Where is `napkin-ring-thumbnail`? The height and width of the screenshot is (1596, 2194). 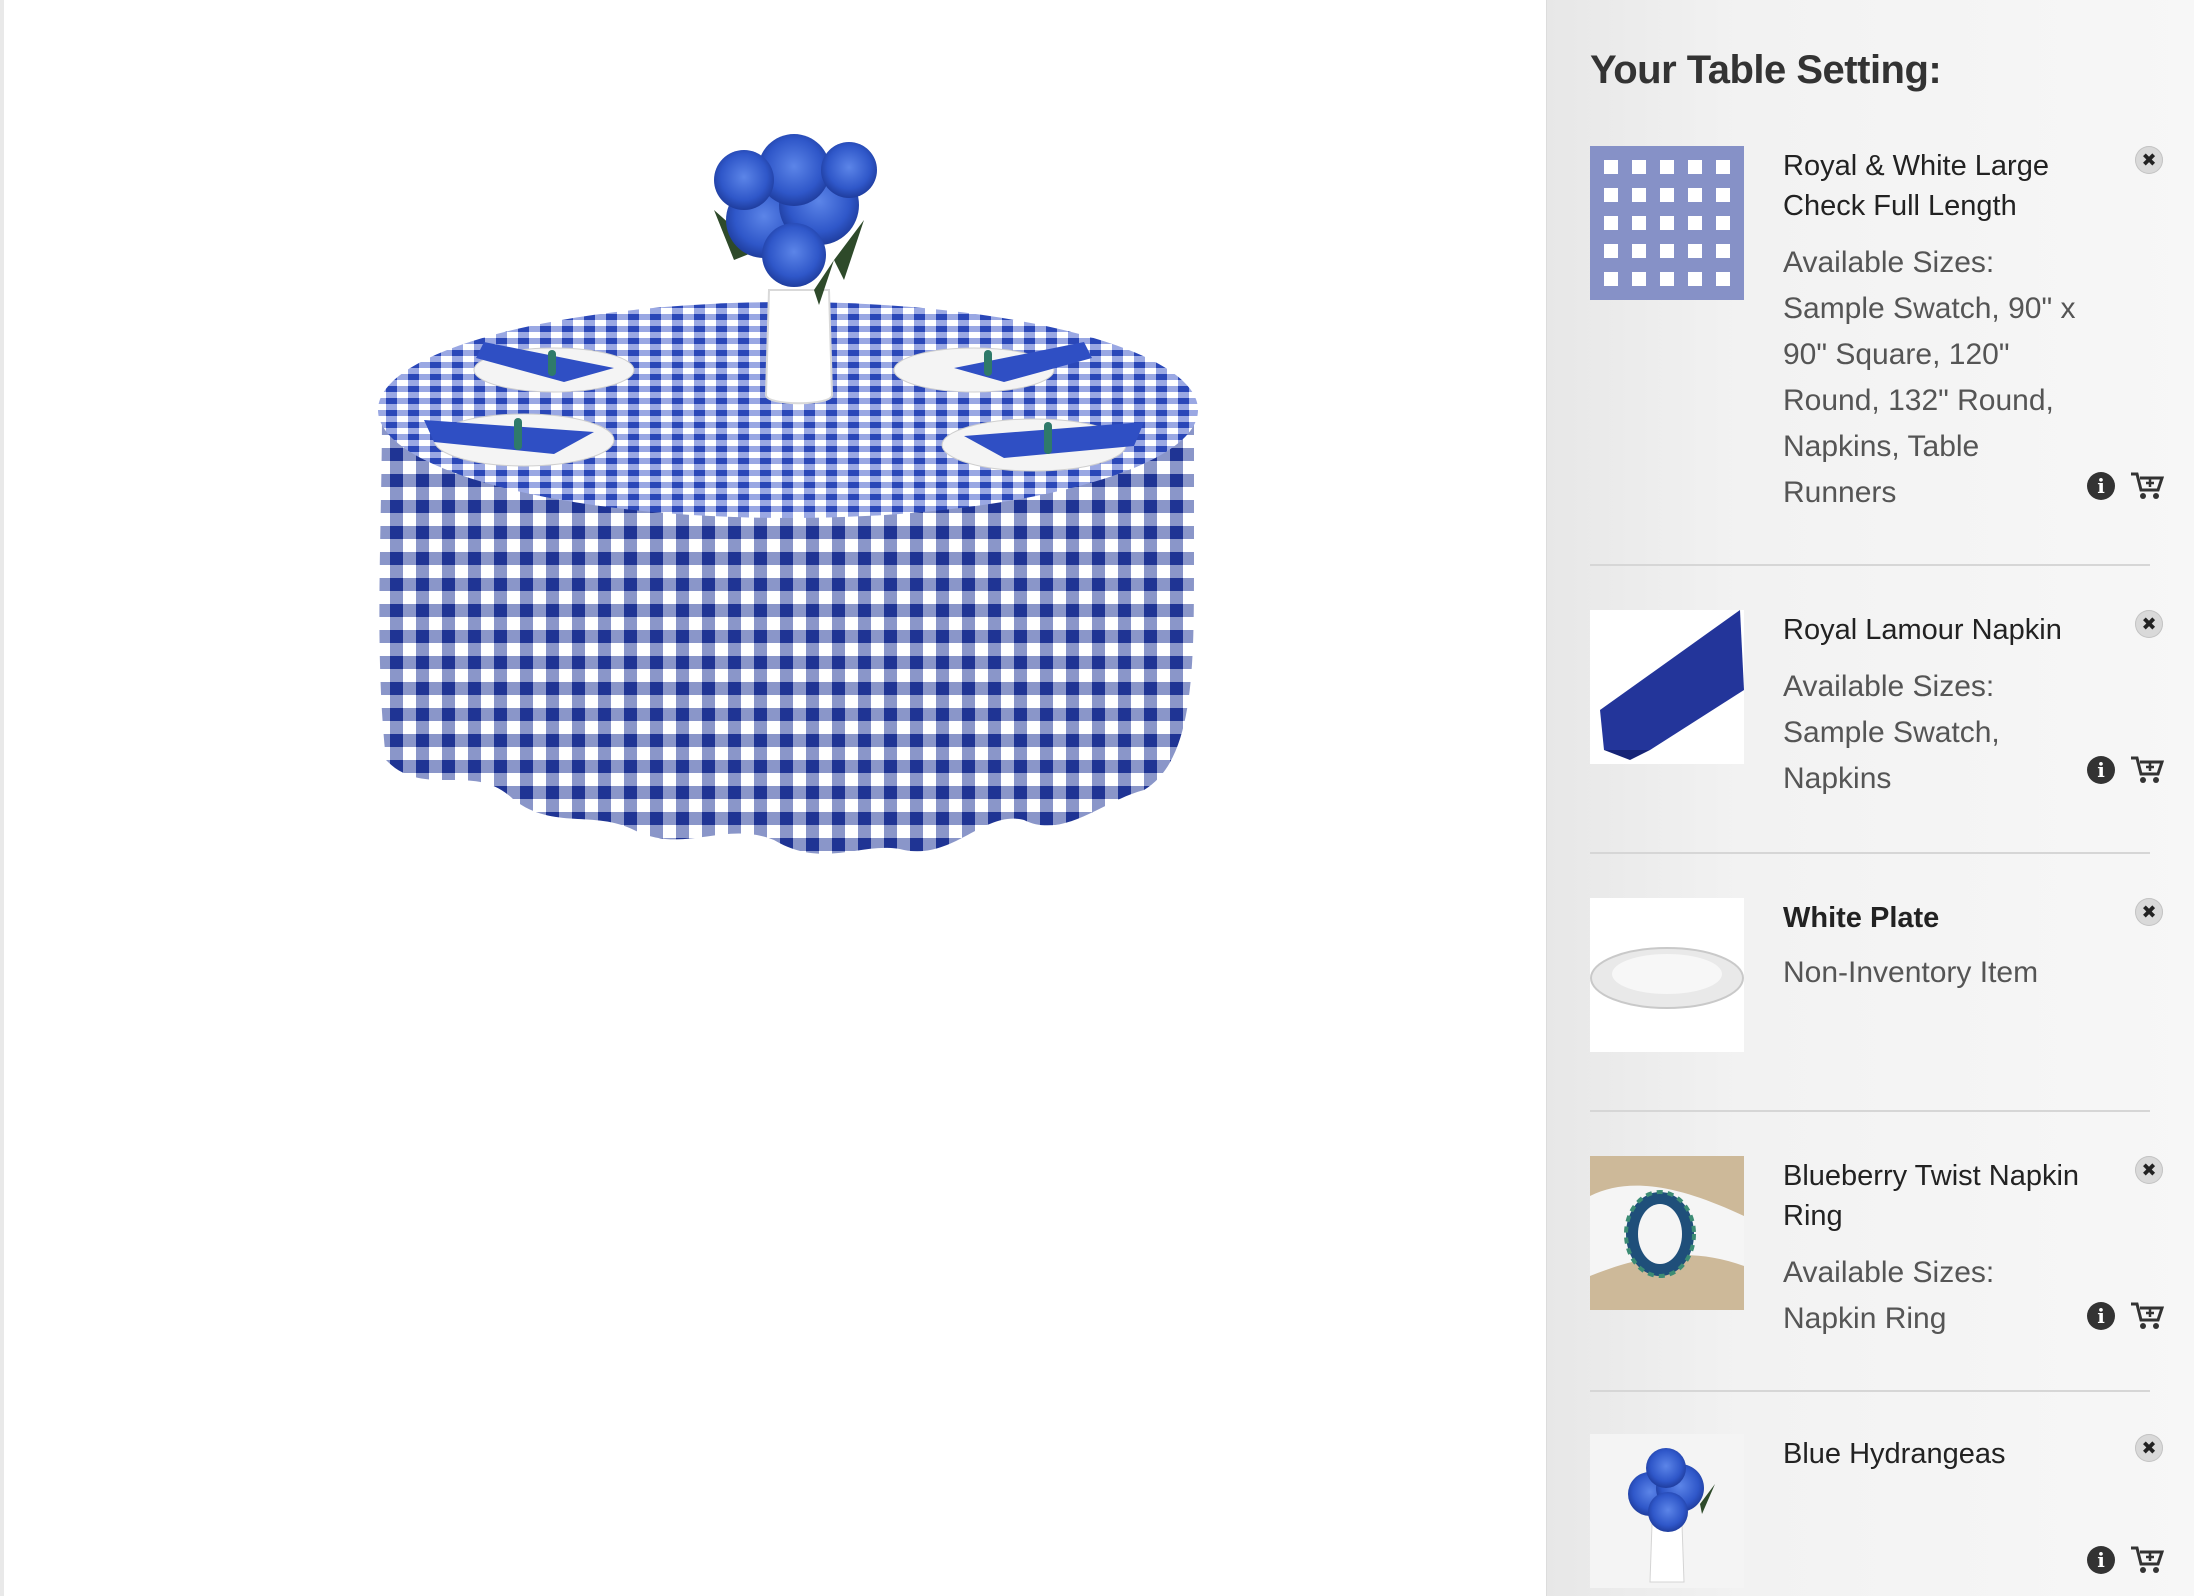
napkin-ring-thumbnail is located at coordinates (1667, 1233).